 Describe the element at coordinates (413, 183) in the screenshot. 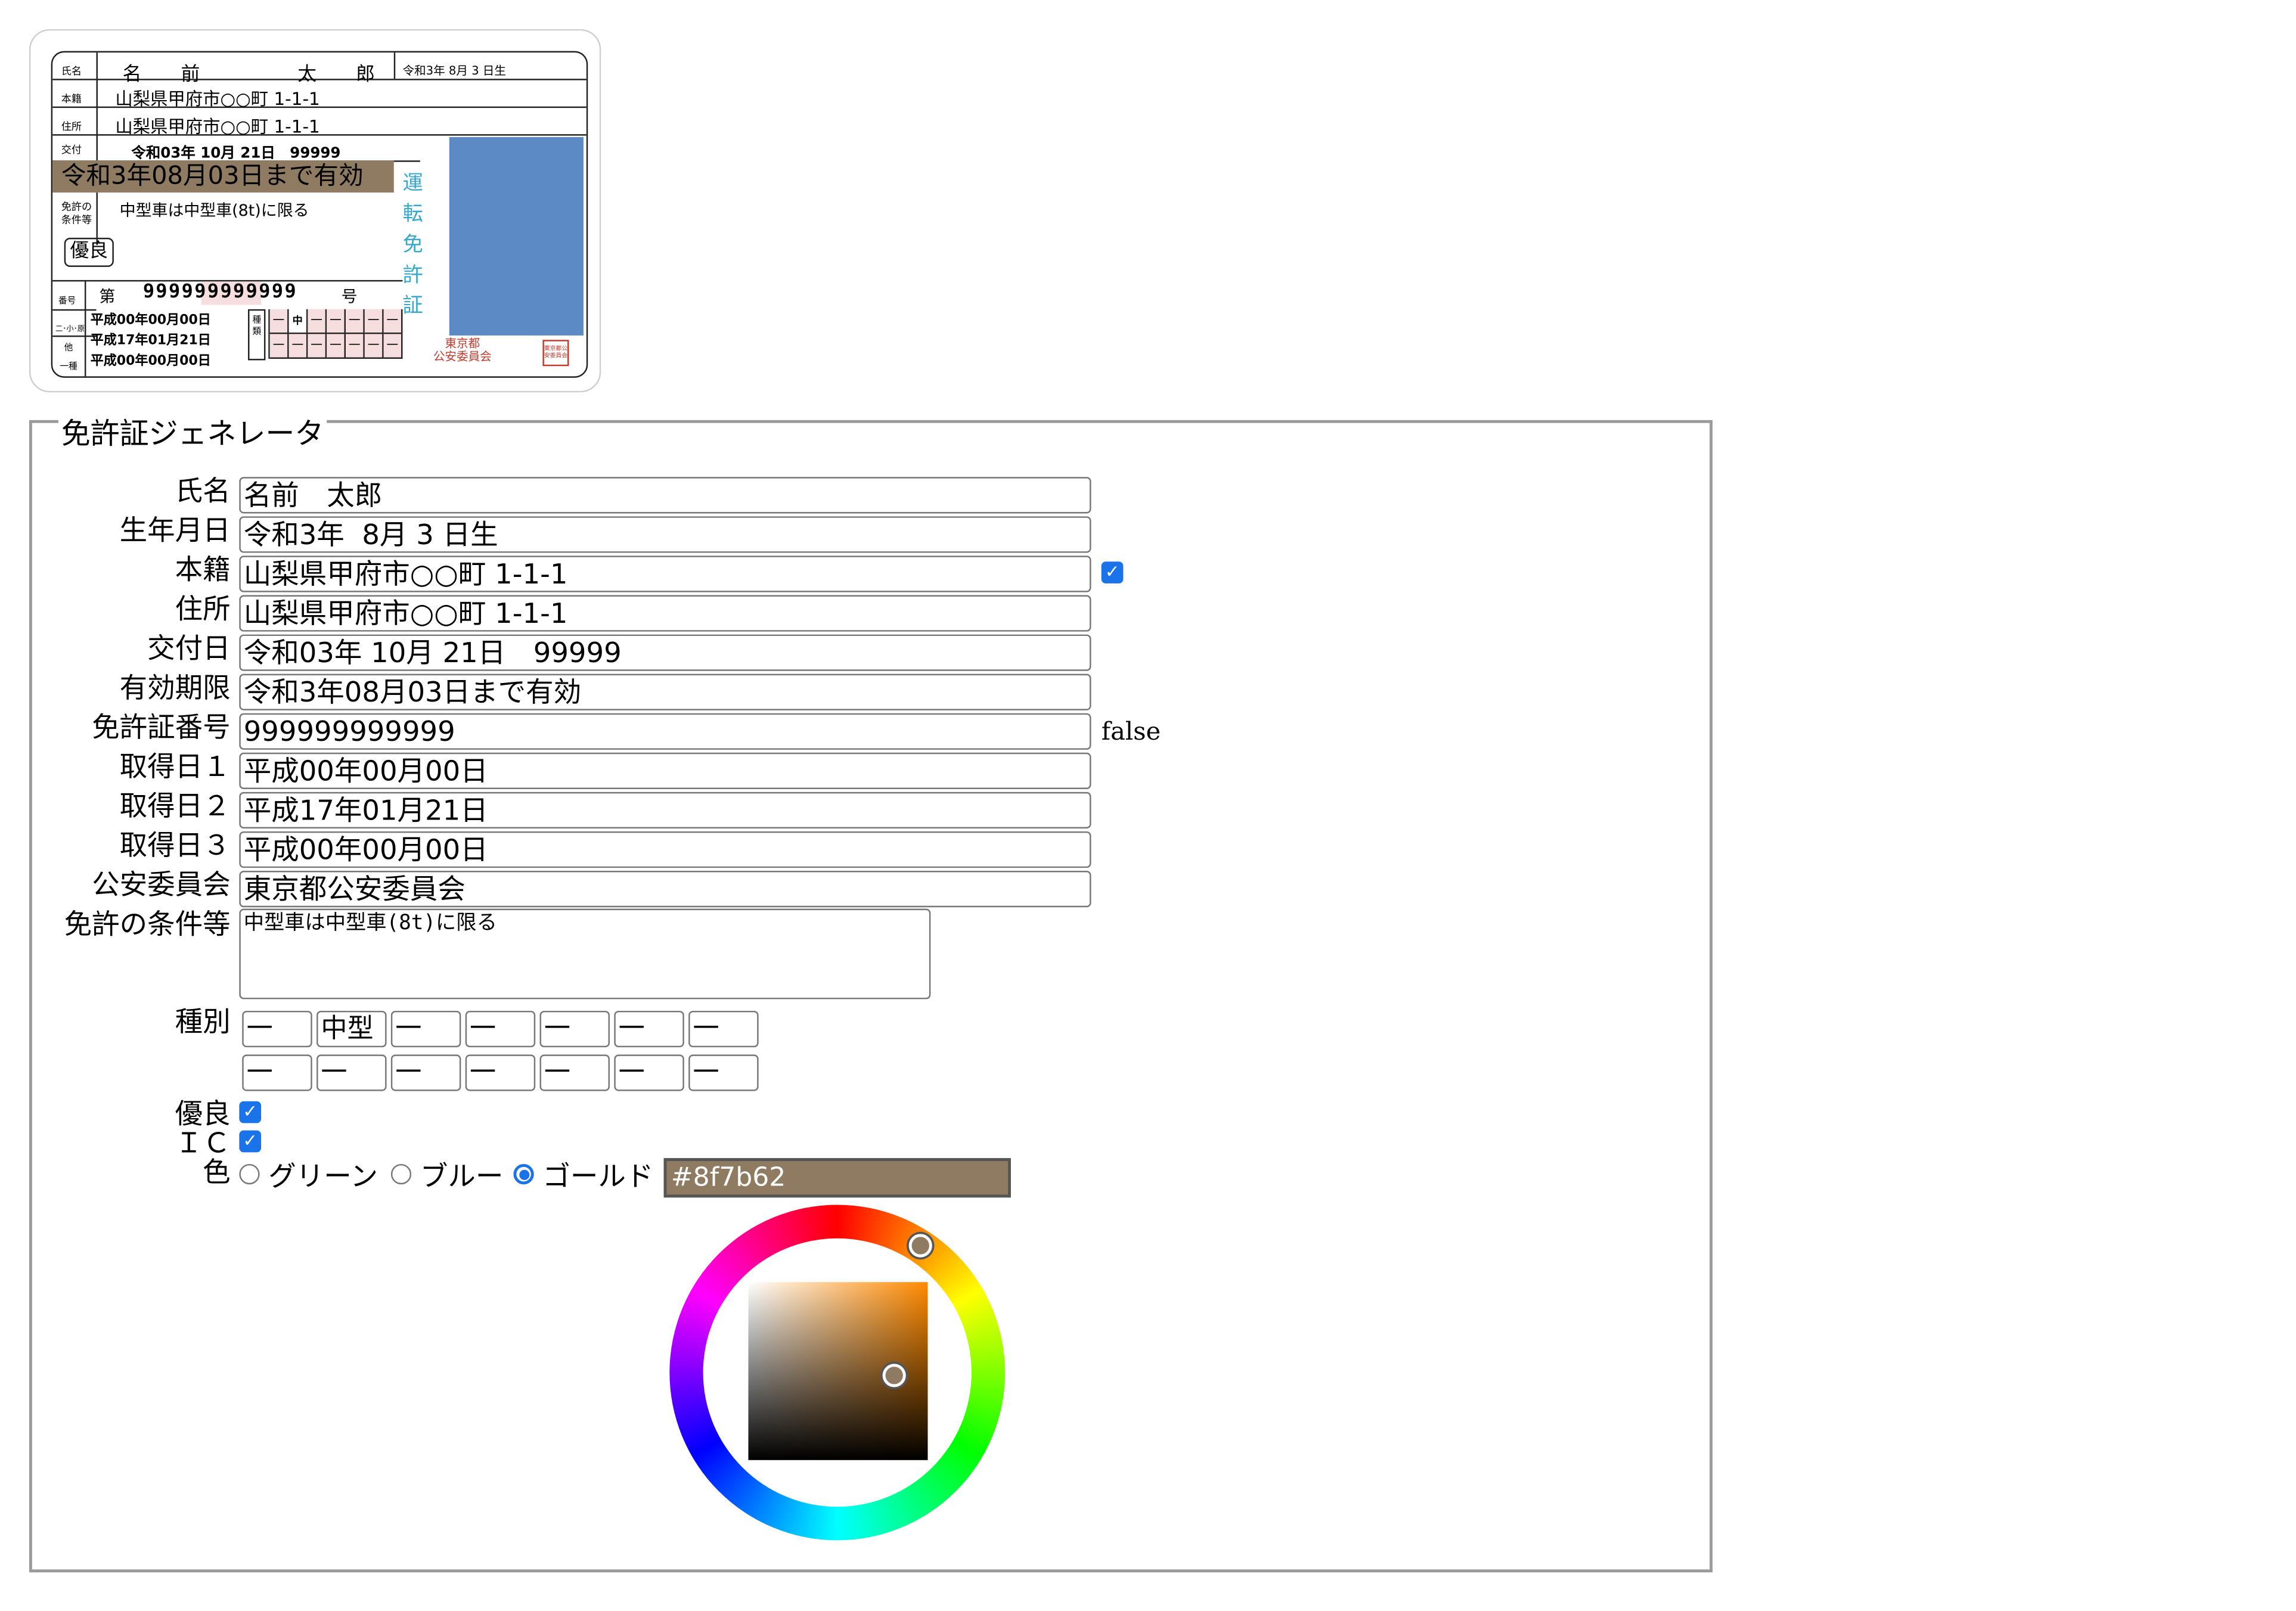

I see `card-title-char: 運` at that location.